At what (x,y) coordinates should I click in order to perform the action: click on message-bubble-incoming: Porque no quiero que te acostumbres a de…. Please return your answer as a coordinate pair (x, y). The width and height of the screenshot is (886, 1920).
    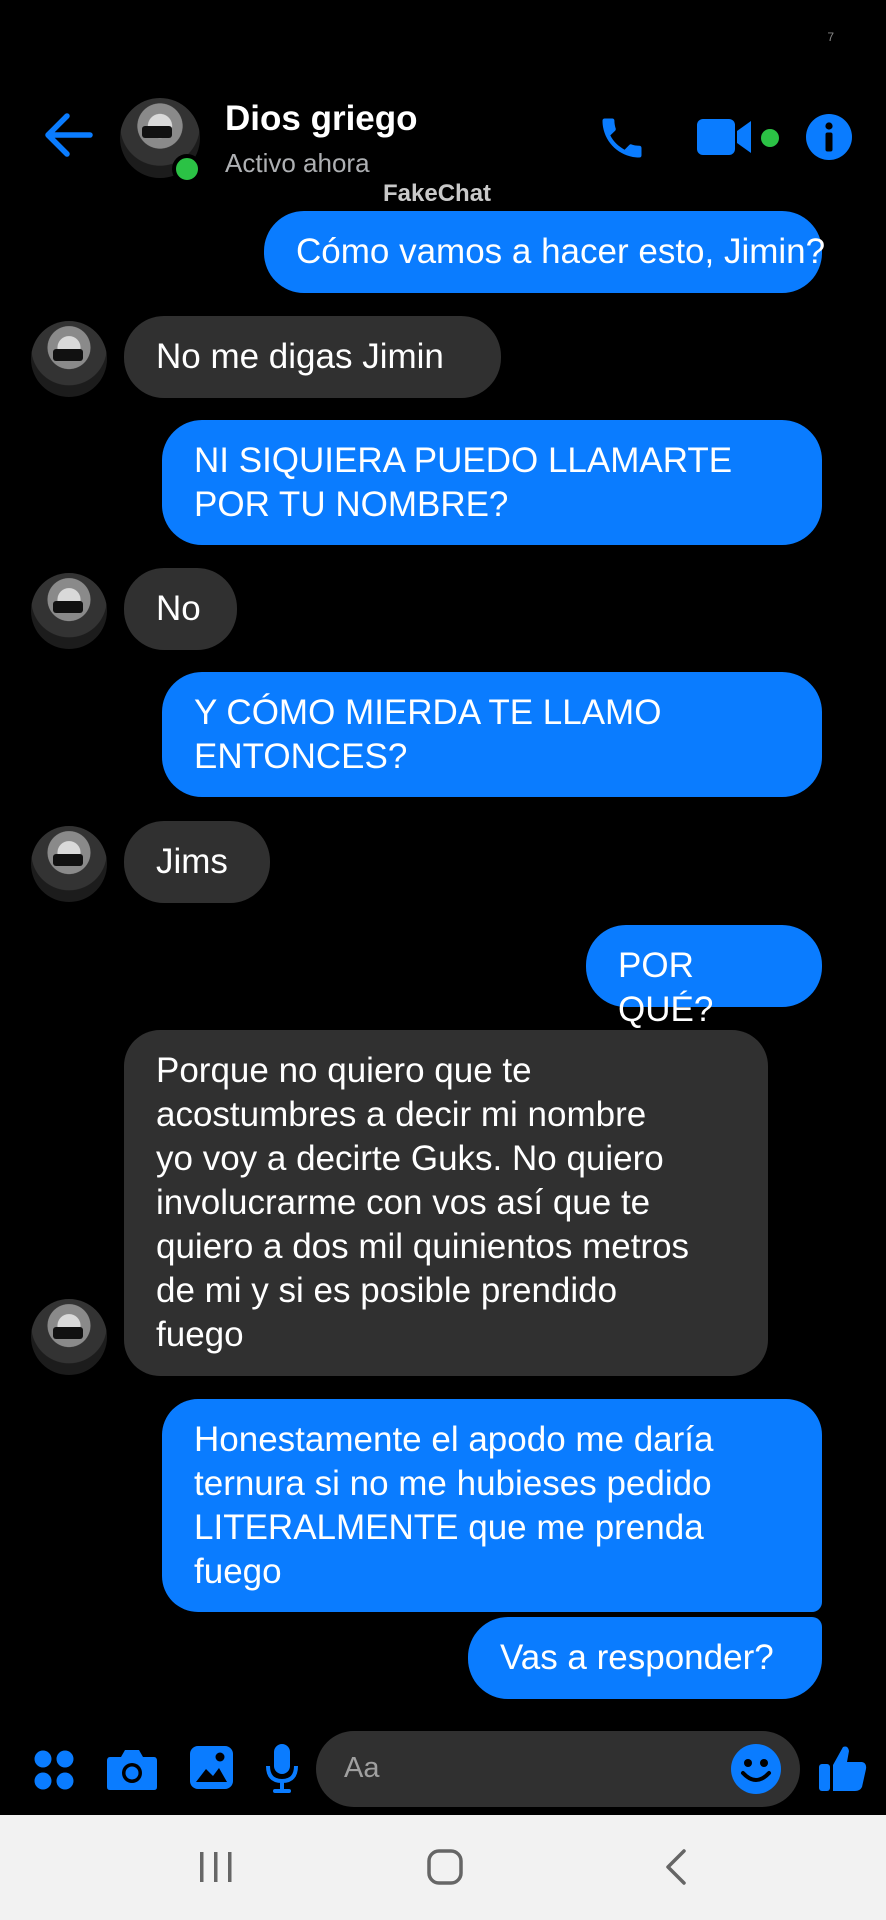
    Looking at the image, I should click on (446, 1203).